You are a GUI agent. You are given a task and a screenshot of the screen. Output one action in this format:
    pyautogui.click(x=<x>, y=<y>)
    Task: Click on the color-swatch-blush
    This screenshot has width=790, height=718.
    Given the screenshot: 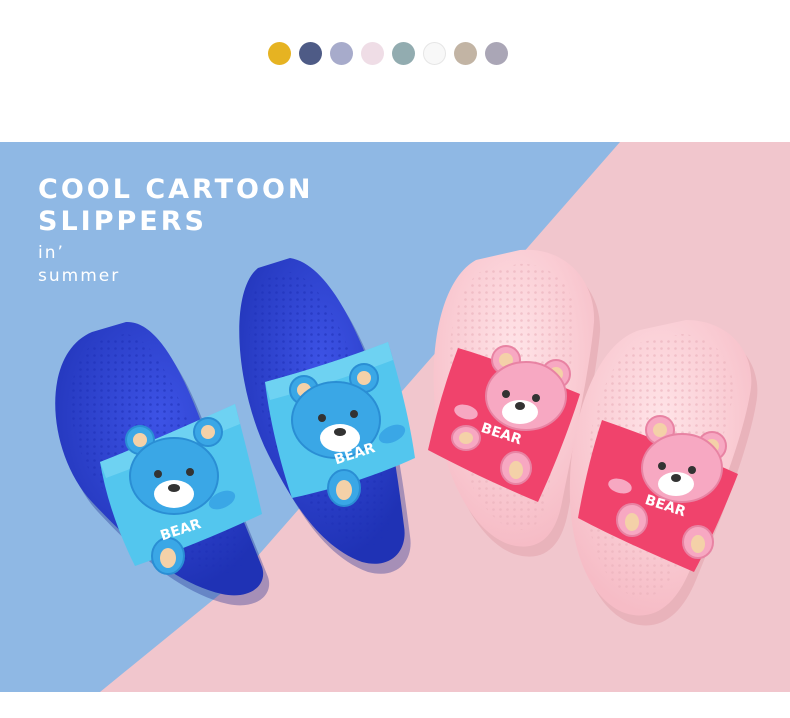 What is the action you would take?
    pyautogui.click(x=372, y=53)
    